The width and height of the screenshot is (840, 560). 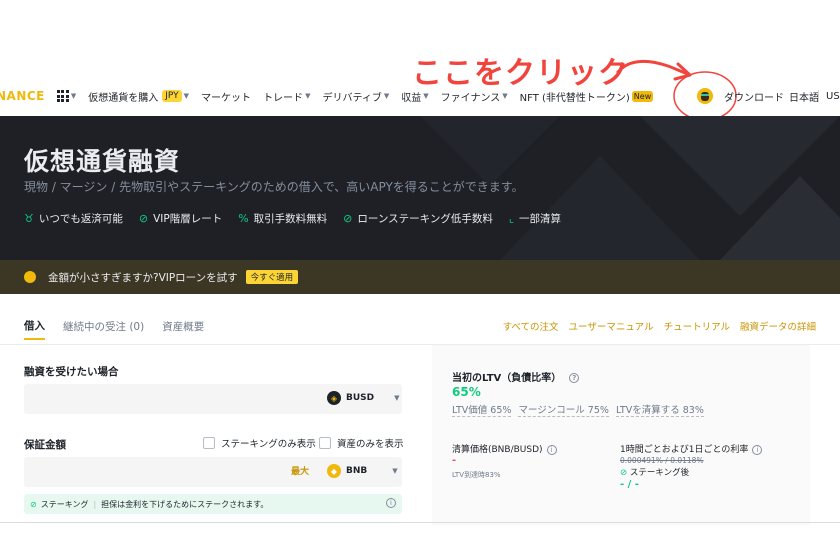 I want to click on after-staking-label: ステーキング後, so click(x=659, y=473).